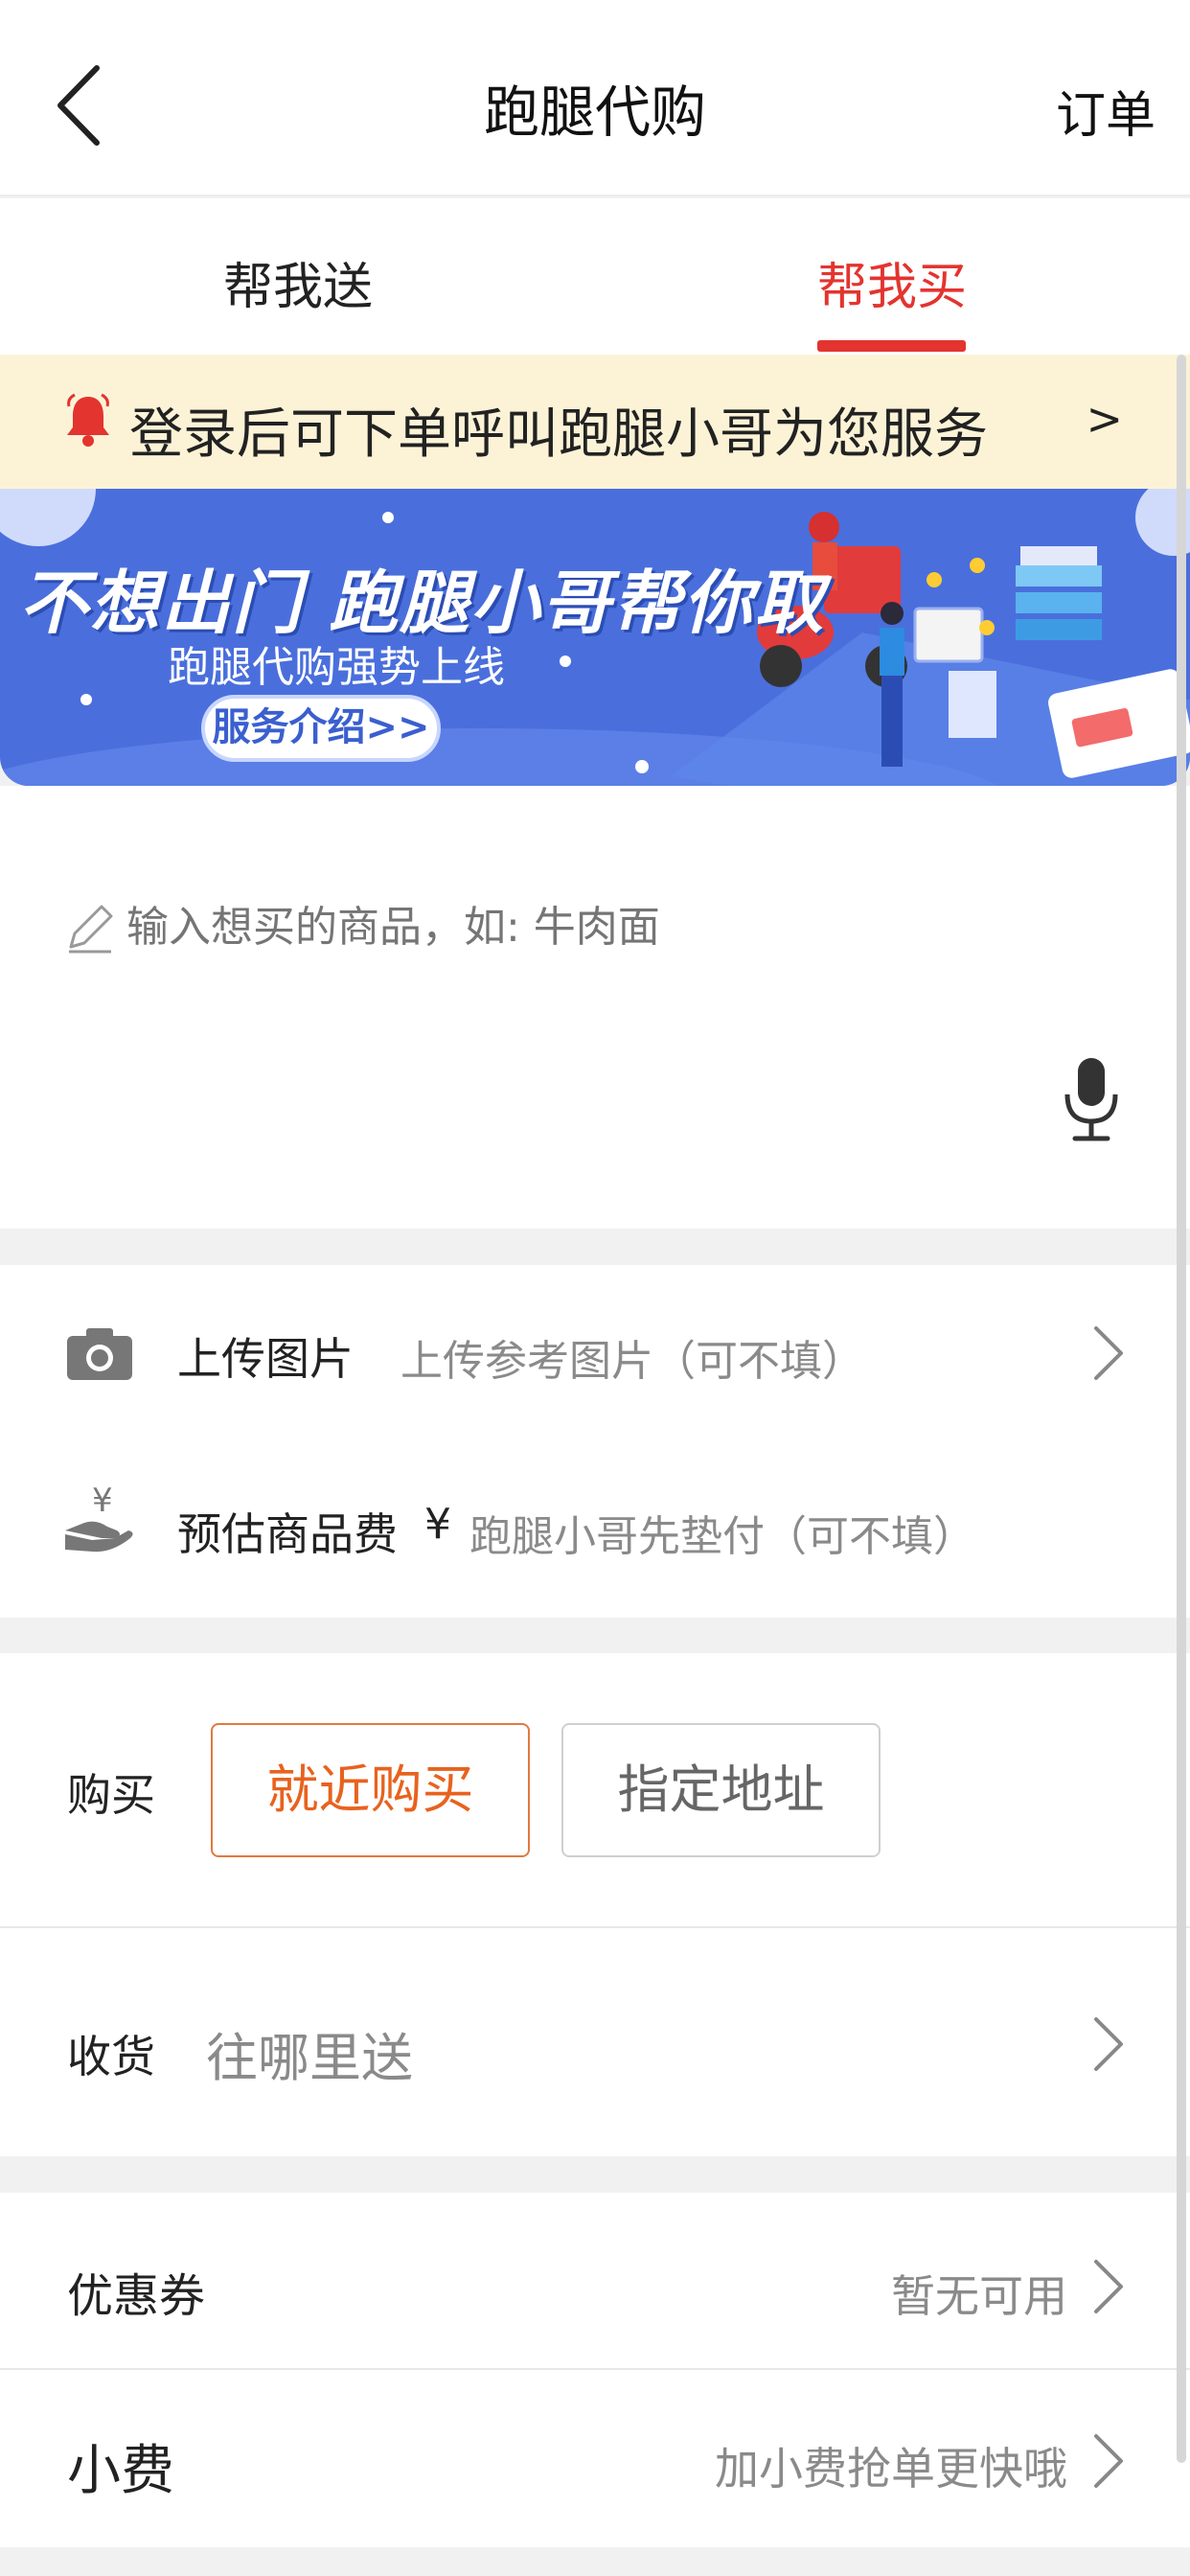  What do you see at coordinates (721, 1790) in the screenshot?
I see `buy-specified-address-option: 指定地址` at bounding box center [721, 1790].